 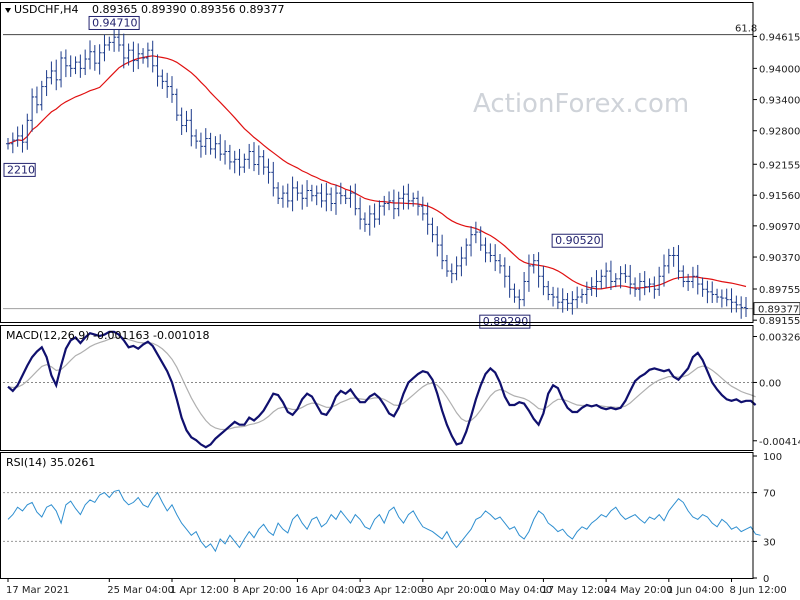 What do you see at coordinates (188, 9) in the screenshot?
I see `ohlc-header: 0.89365 0.89390 0.89356 0.89377` at bounding box center [188, 9].